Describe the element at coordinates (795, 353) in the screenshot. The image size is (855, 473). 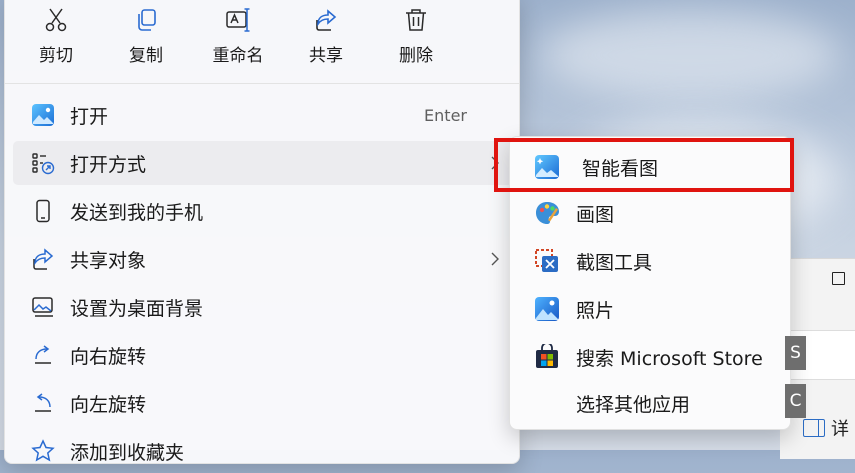
I see `access-key-badge: S` at that location.